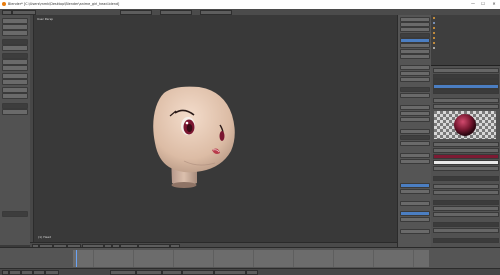 Image resolution: width=500 pixels, height=275 pixels. I want to click on left-pupil, so click(189, 128).